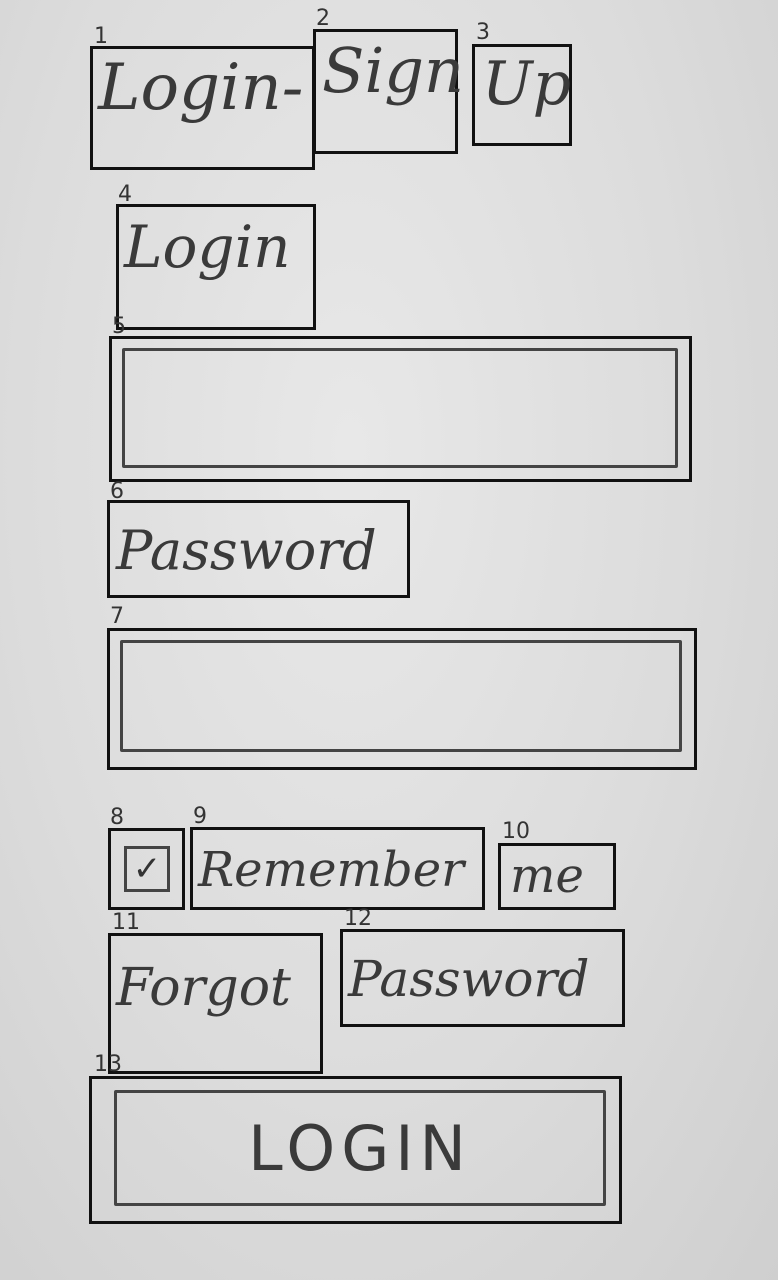 The height and width of the screenshot is (1280, 778). Describe the element at coordinates (117, 616) in the screenshot. I see `annotation-number-7: 7` at that location.